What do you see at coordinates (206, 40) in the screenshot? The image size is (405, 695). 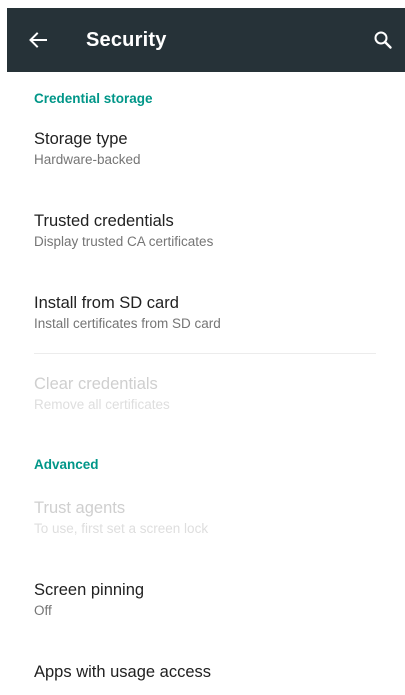 I see `app-bar: Security` at bounding box center [206, 40].